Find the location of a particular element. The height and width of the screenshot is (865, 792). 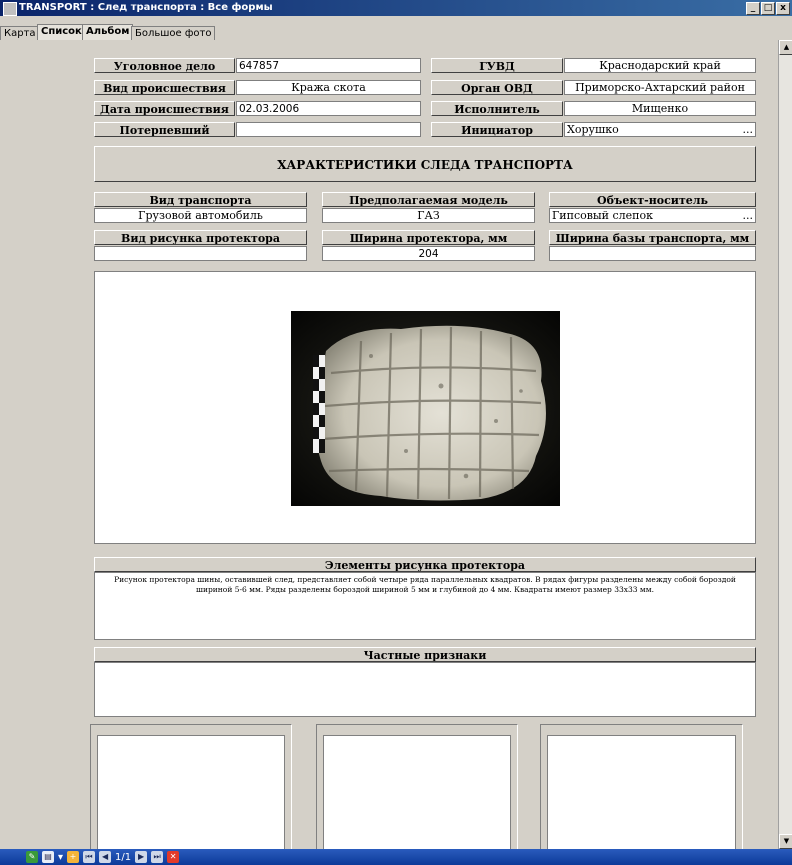

base-width-label: Ширина базы транспорта, мм is located at coordinates (652, 237).